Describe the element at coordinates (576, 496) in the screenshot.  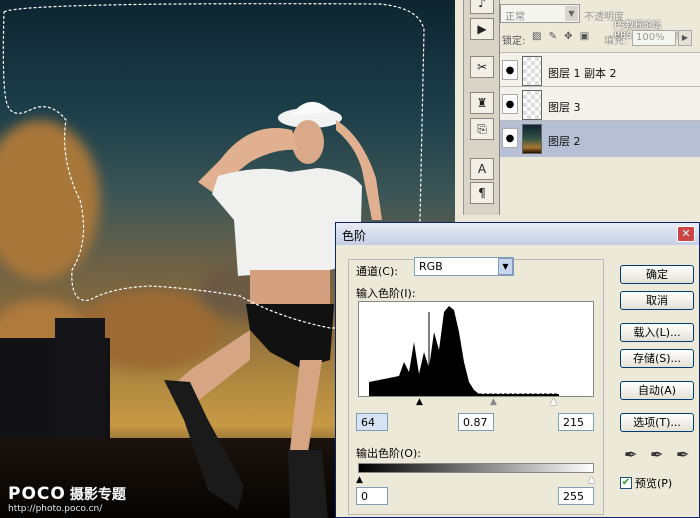
I see `output-white-field: 255` at that location.